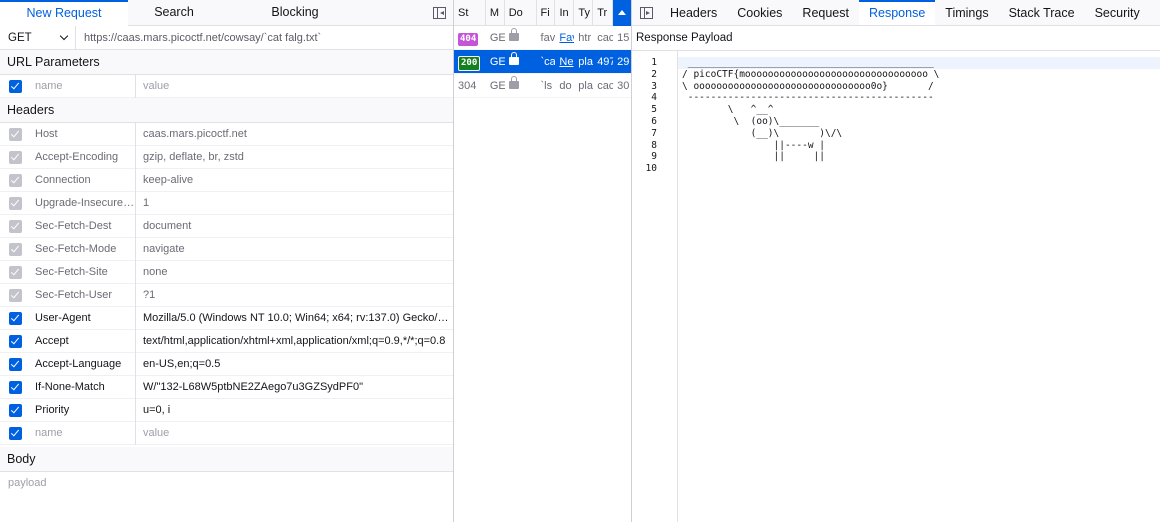 This screenshot has height=522, width=1160. Describe the element at coordinates (654, 133) in the screenshot. I see `line-number: 7` at that location.